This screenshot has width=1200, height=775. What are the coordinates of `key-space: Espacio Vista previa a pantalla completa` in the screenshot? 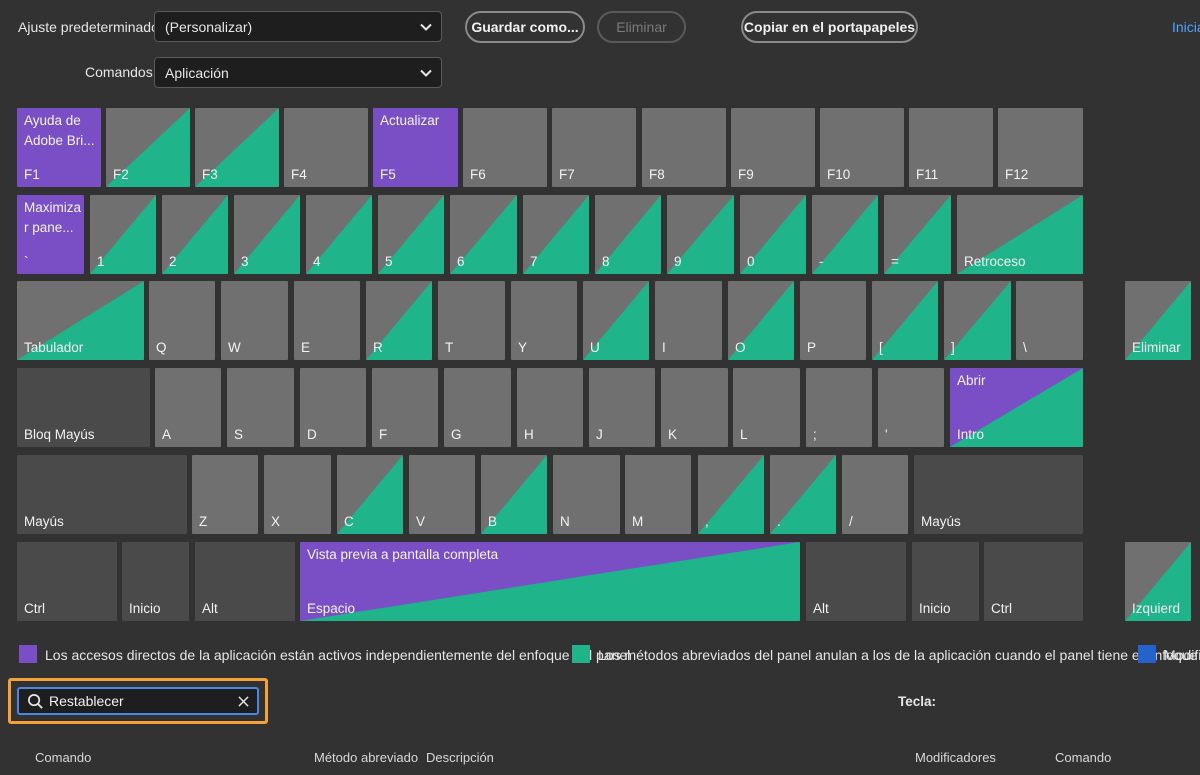 It's located at (550, 581).